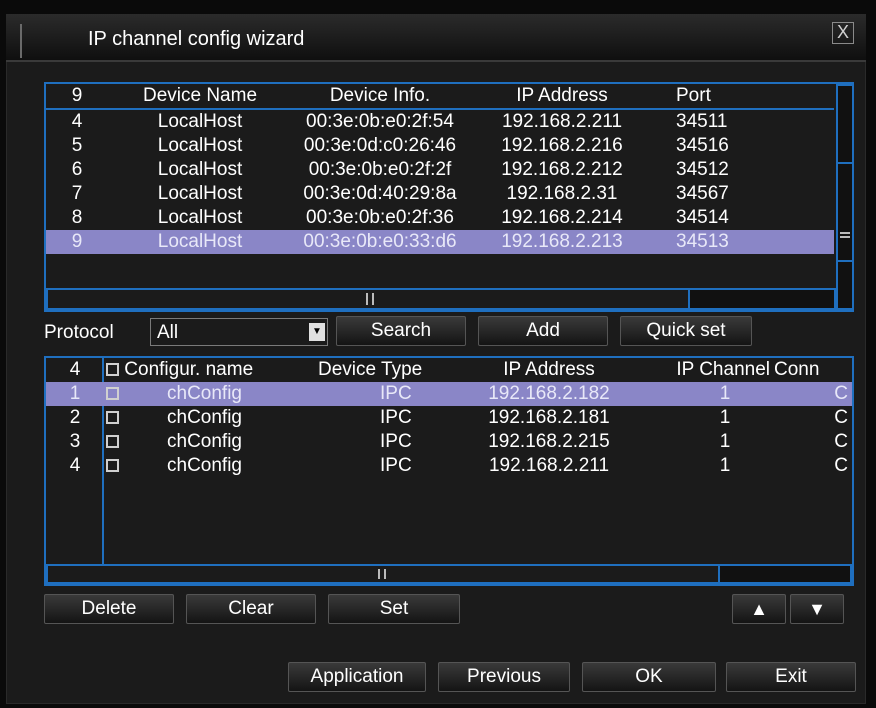  Describe the element at coordinates (196, 39) in the screenshot. I see `window-title: IP channel config wizard` at that location.